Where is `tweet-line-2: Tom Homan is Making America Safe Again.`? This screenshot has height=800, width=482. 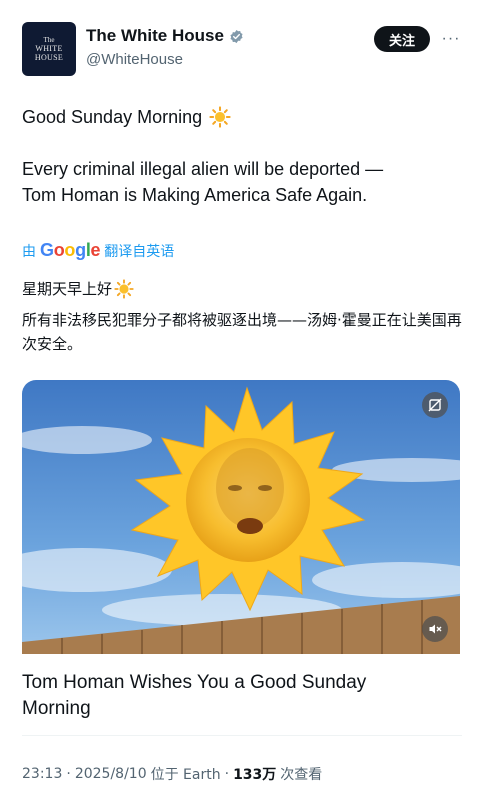
tweet-line-2: Tom Homan is Making America Safe Again. is located at coordinates (195, 195).